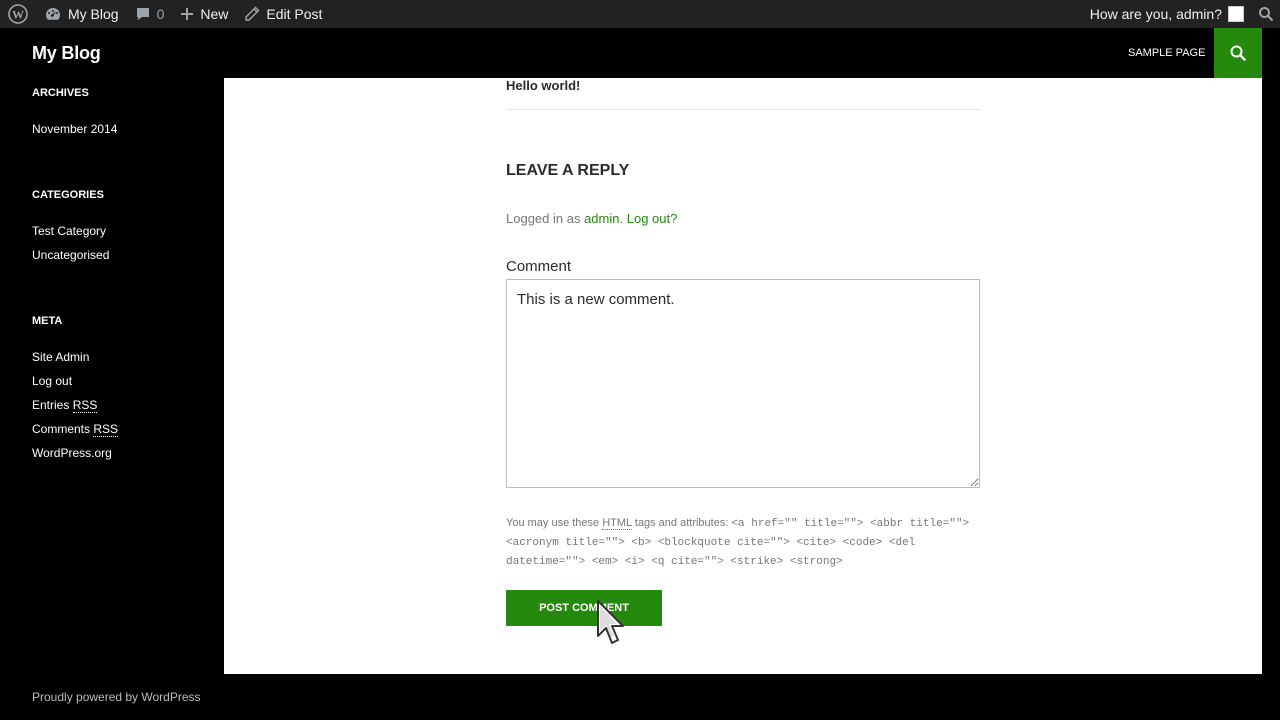 The height and width of the screenshot is (720, 1280). Describe the element at coordinates (1236, 14) in the screenshot. I see `avatar` at that location.